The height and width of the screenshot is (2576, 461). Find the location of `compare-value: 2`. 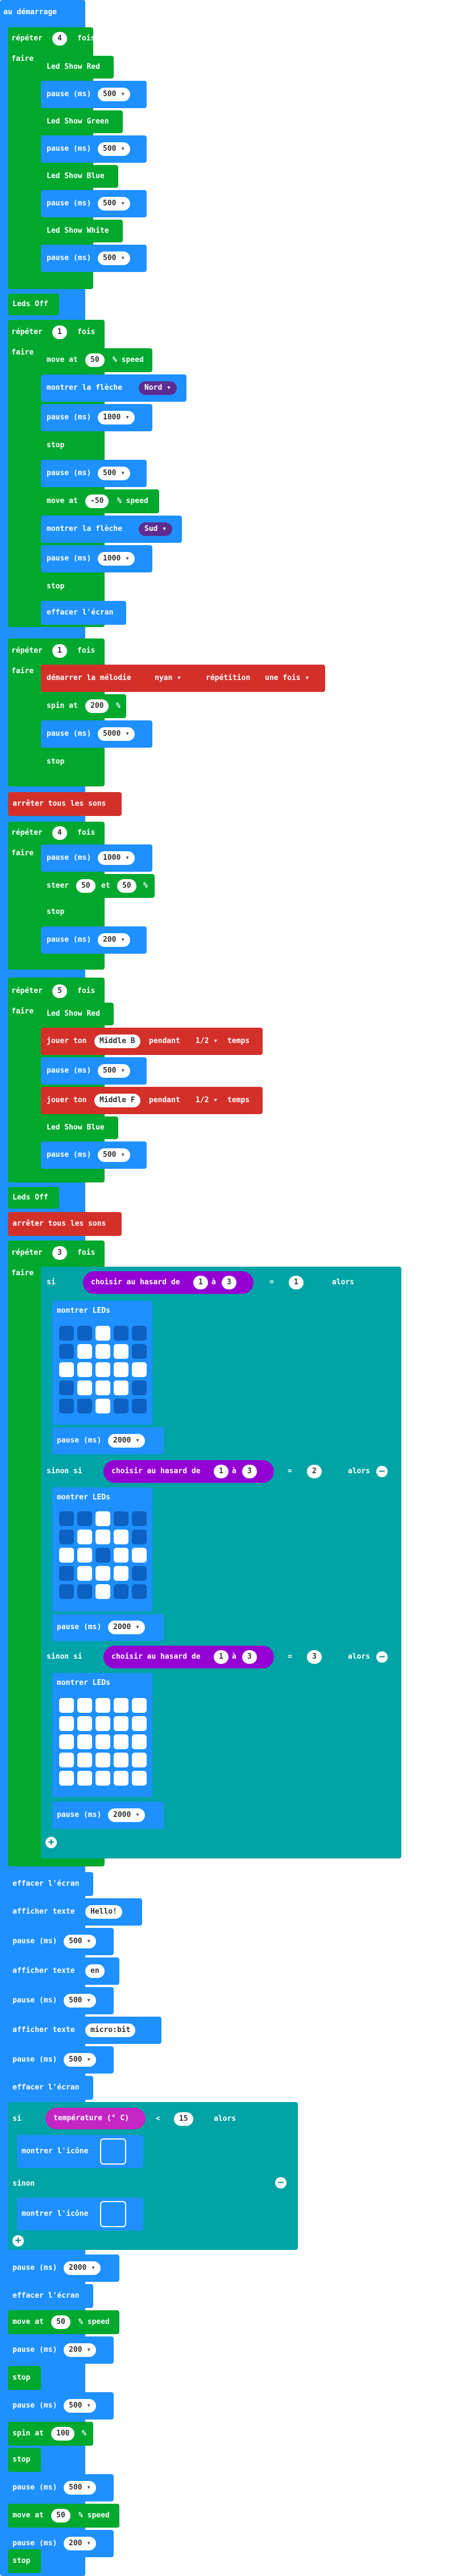

compare-value: 2 is located at coordinates (314, 1471).